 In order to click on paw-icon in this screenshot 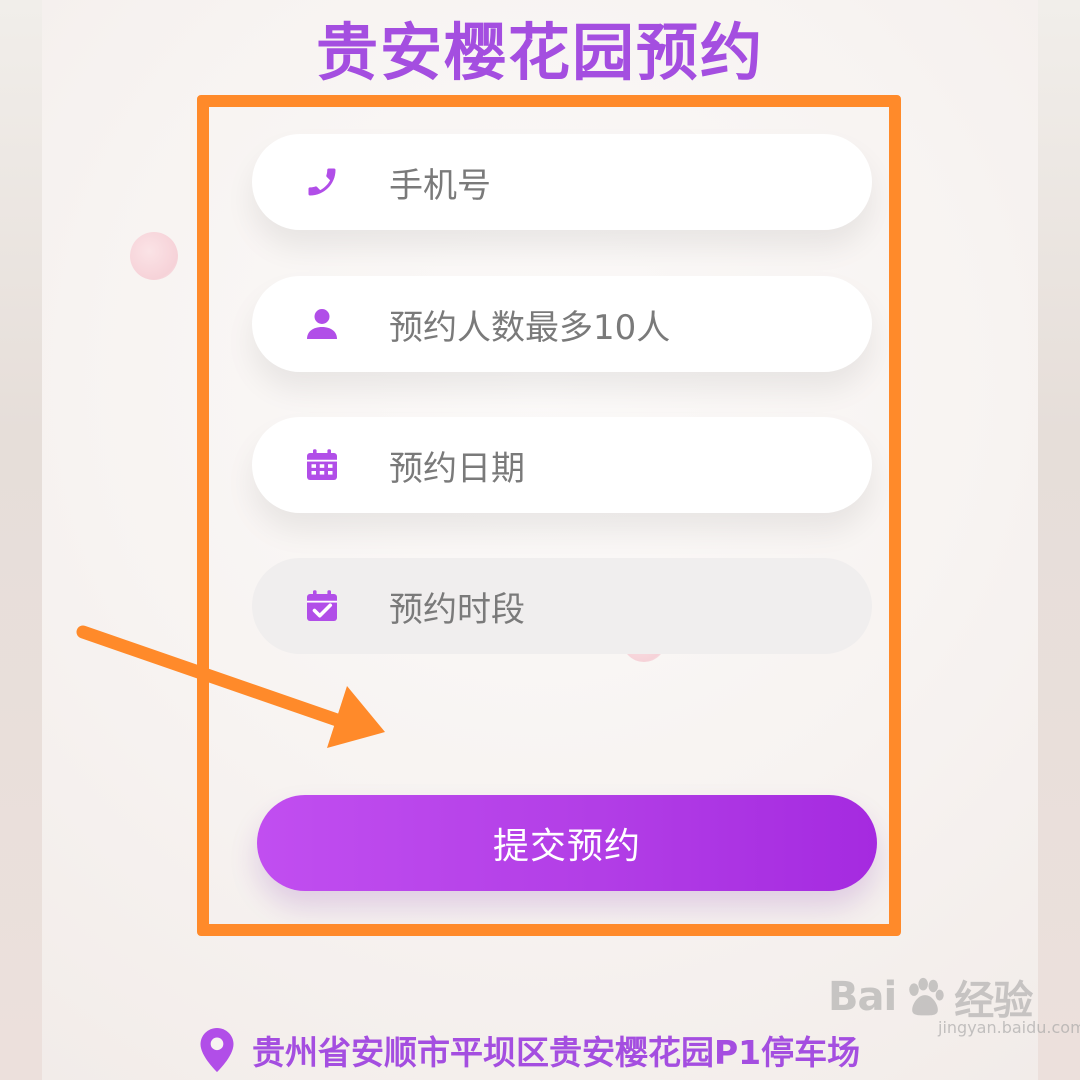, I will do `click(926, 996)`.